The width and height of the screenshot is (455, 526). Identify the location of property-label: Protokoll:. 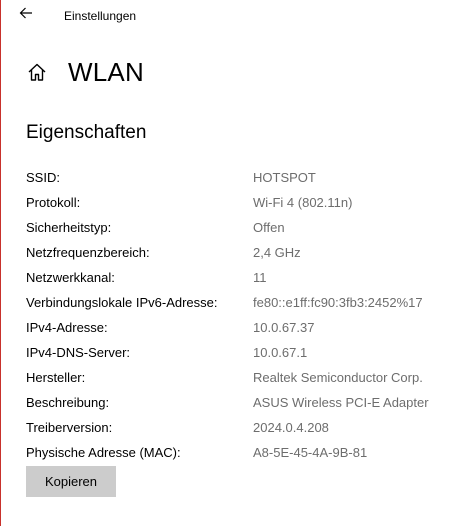
(53, 202).